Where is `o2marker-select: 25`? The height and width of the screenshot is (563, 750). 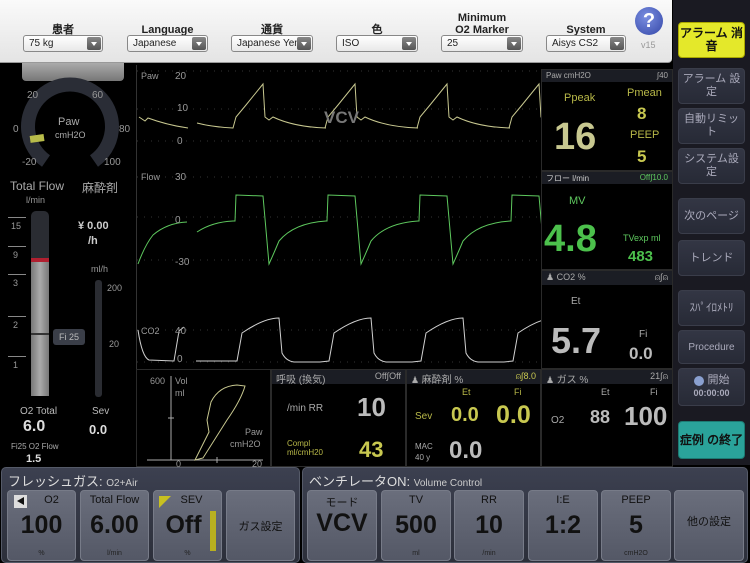 o2marker-select: 25 is located at coordinates (482, 43).